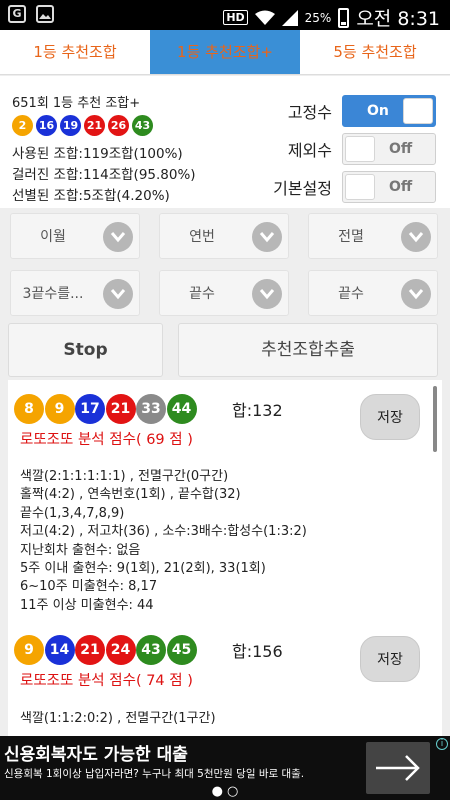 Image resolution: width=450 pixels, height=800 pixels. Describe the element at coordinates (29, 409) in the screenshot. I see `number-ball: 8` at that location.